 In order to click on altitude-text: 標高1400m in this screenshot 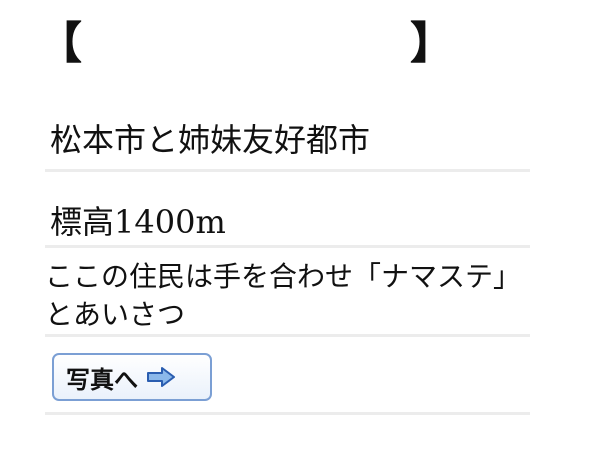, I will do `click(138, 222)`.